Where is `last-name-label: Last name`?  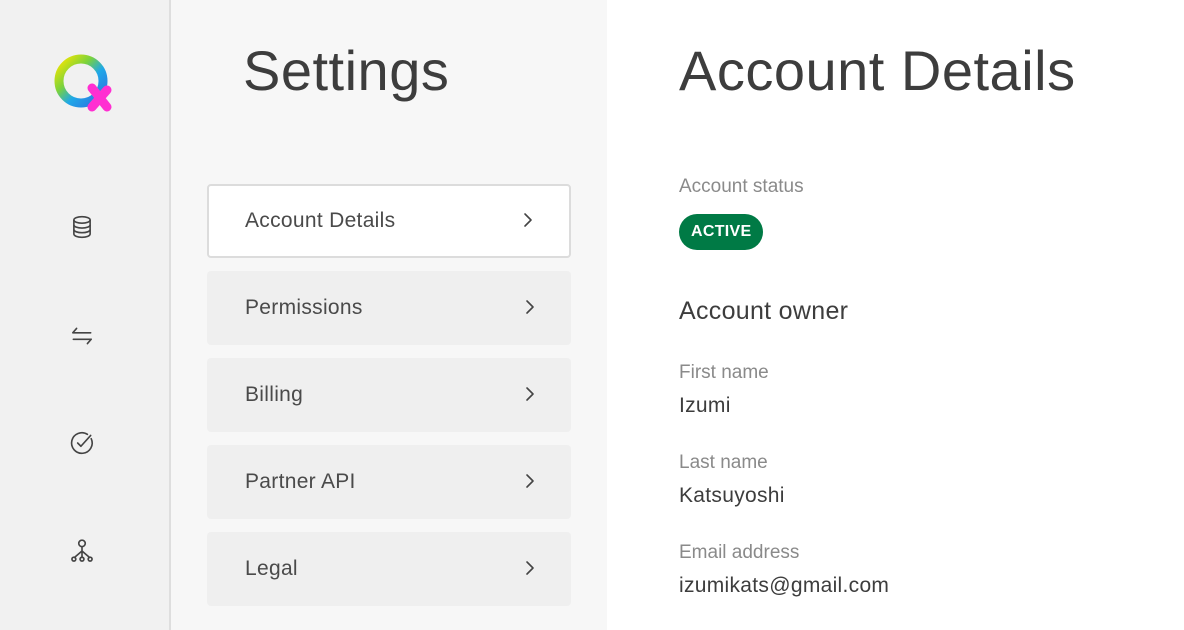
last-name-label: Last name is located at coordinates (723, 462).